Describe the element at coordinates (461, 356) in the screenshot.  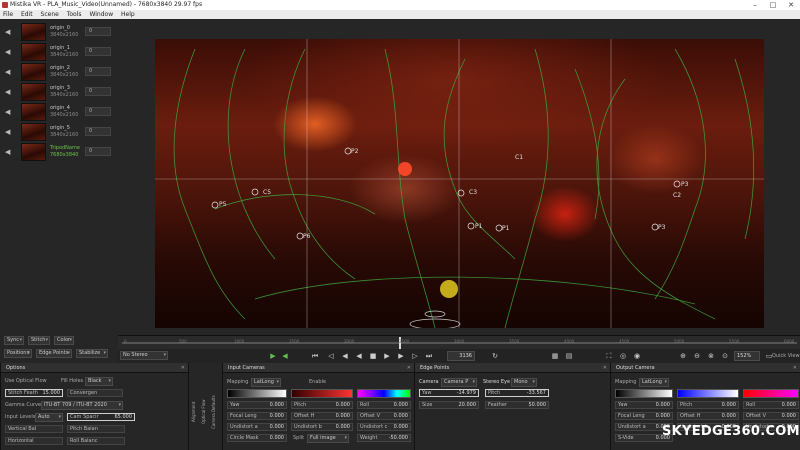
I see `frame-number-field: 3136` at that location.